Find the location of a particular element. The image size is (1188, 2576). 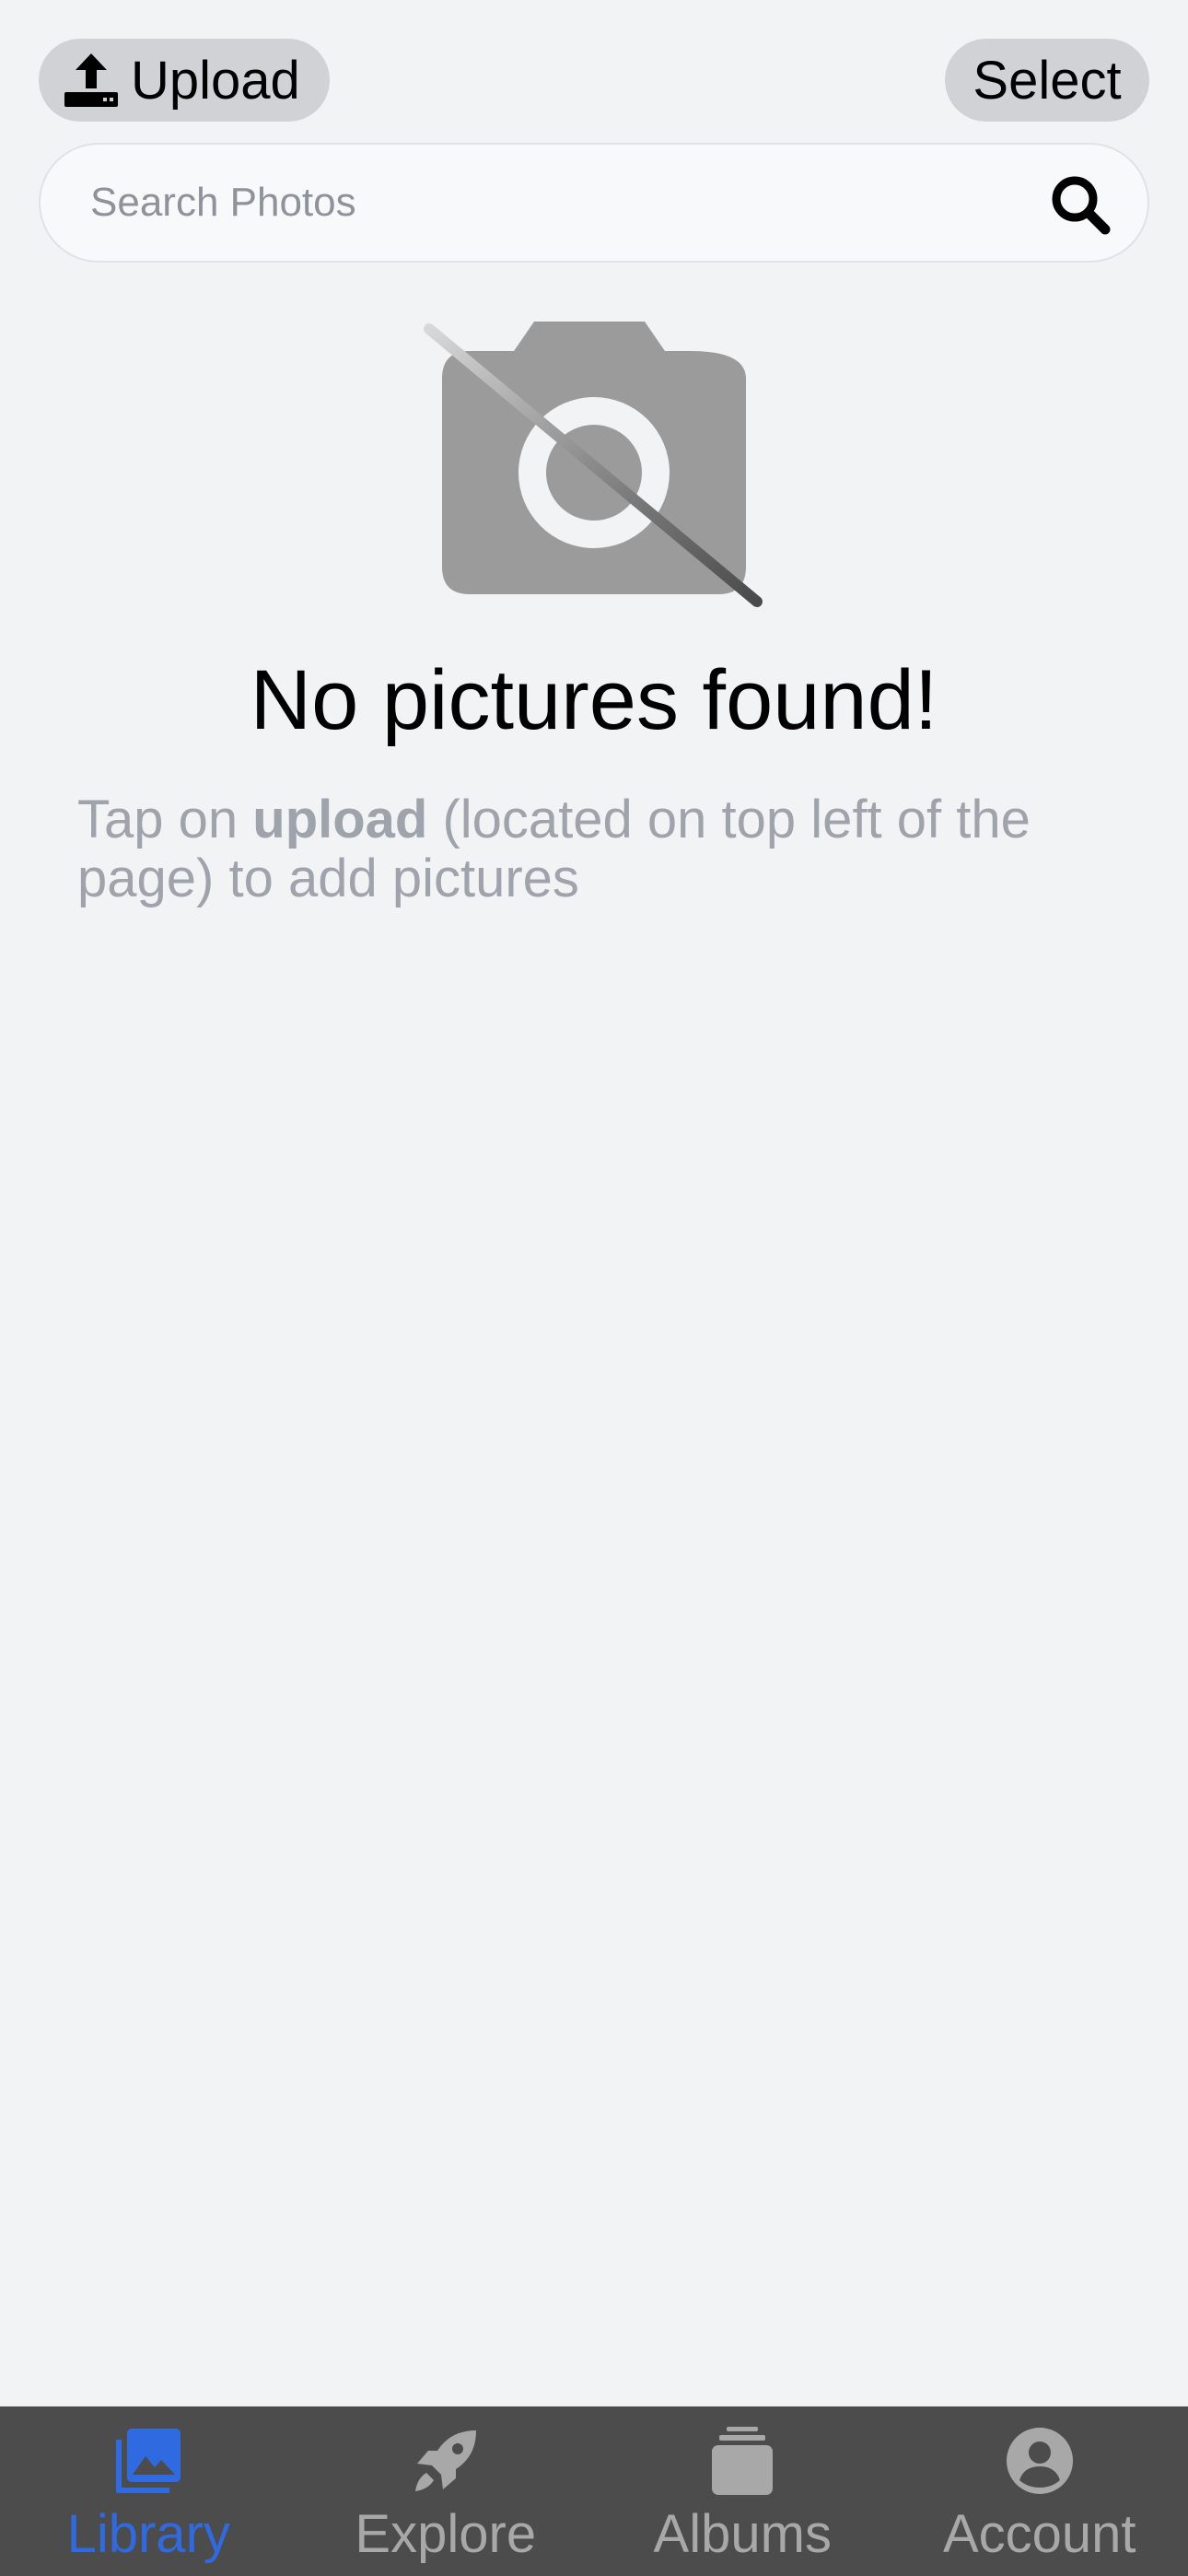

tab-account: Account is located at coordinates (1039, 2491).